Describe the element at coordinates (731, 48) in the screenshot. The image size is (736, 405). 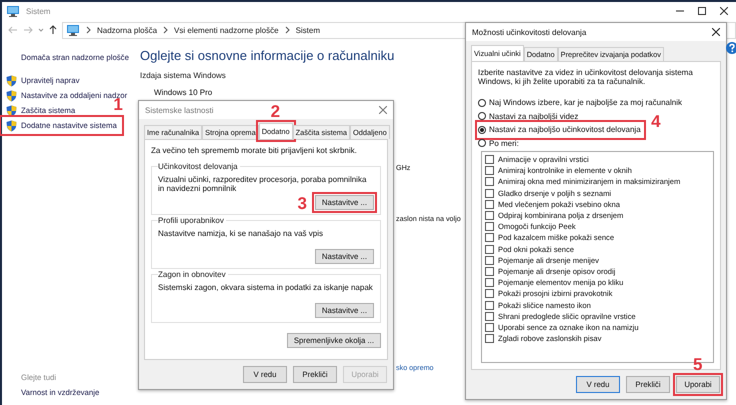
I see `help-icon` at that location.